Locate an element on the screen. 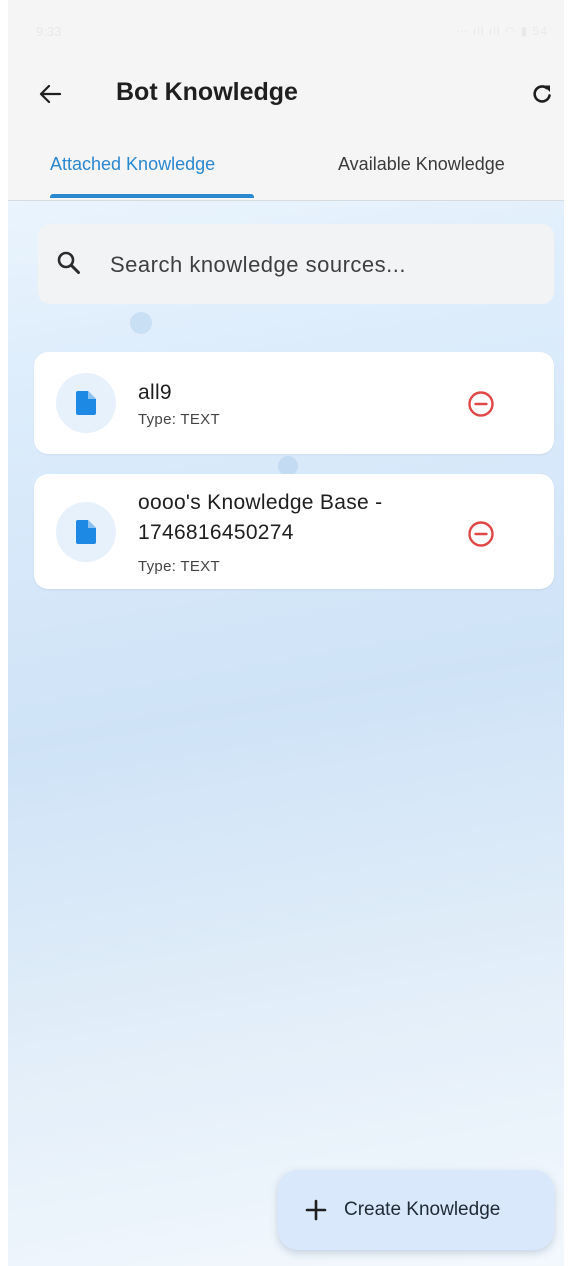  knowledge-item: all9 Type: TEXT is located at coordinates (294, 403).